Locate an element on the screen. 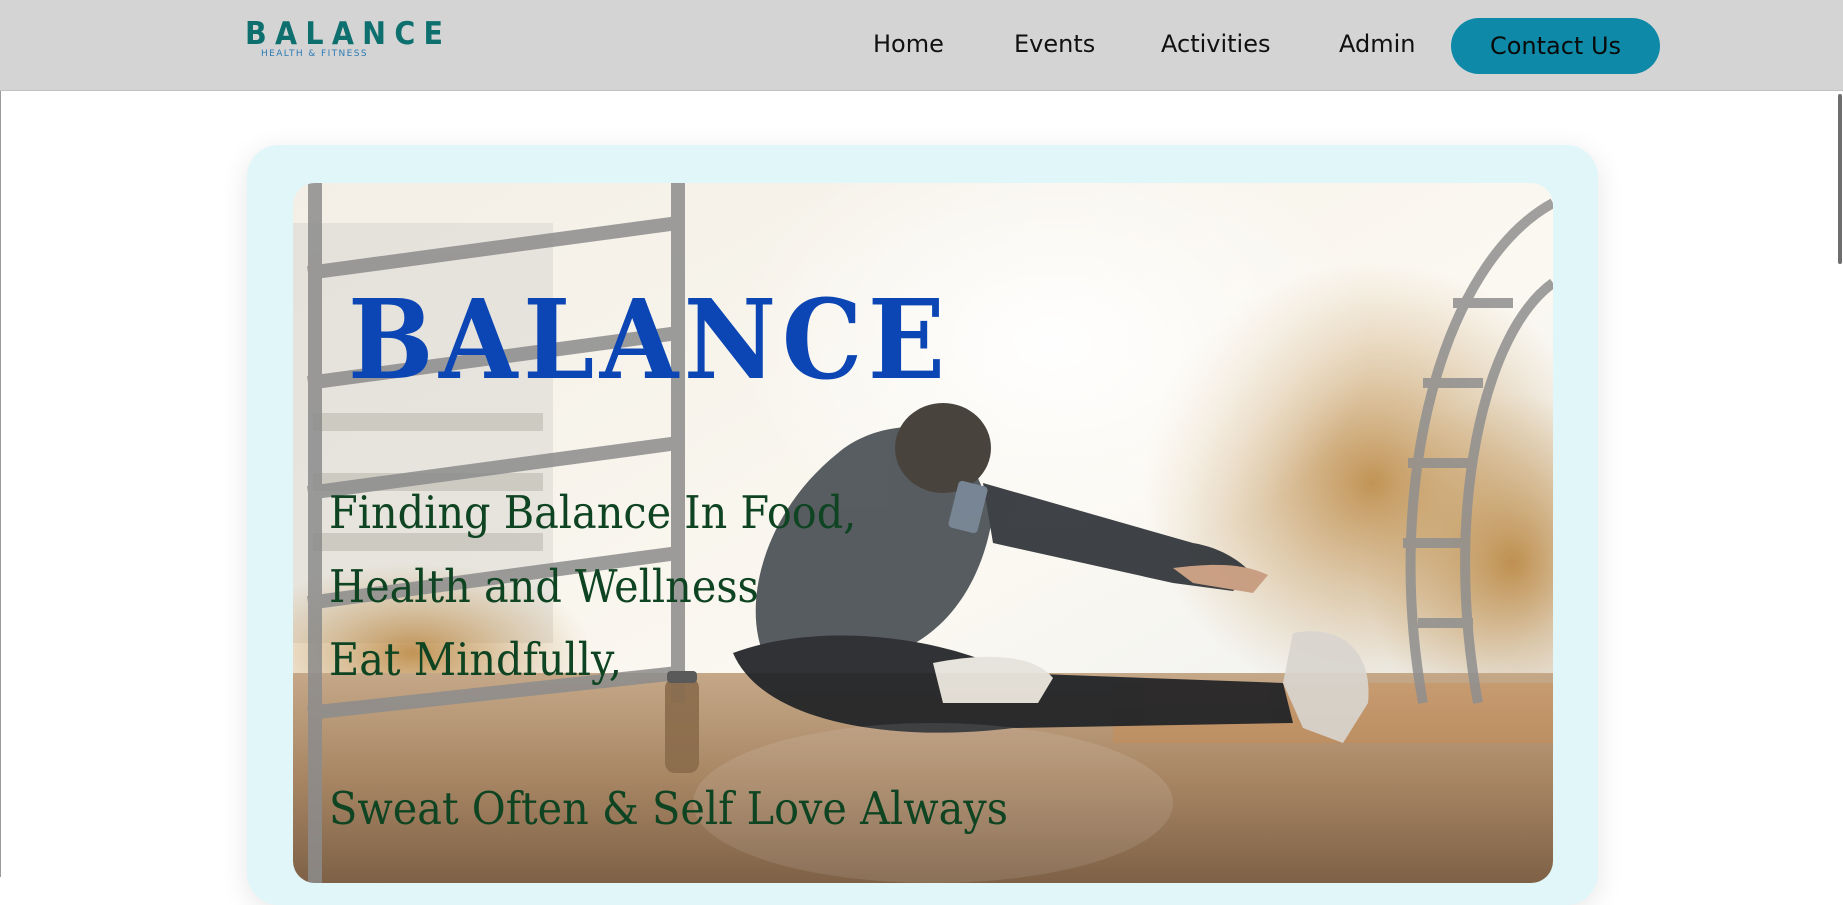  nav-link-activities: Activities is located at coordinates (1216, 44).